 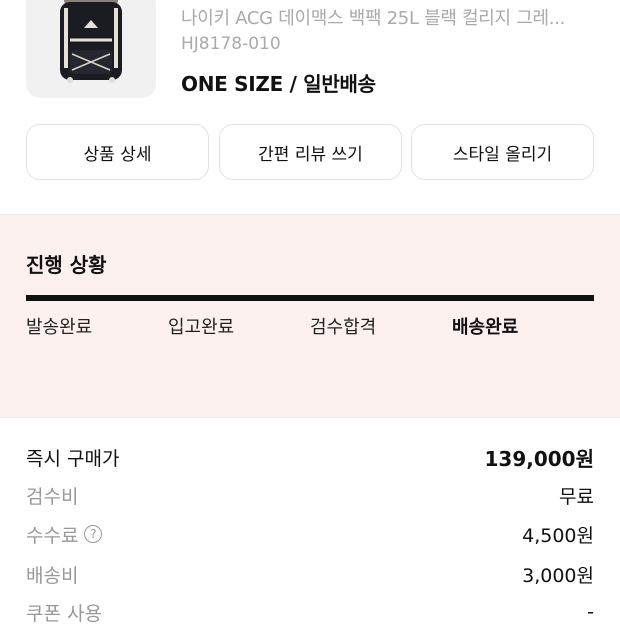 What do you see at coordinates (310, 495) in the screenshot?
I see `price-row-inspection-fee: 검수비 무료` at bounding box center [310, 495].